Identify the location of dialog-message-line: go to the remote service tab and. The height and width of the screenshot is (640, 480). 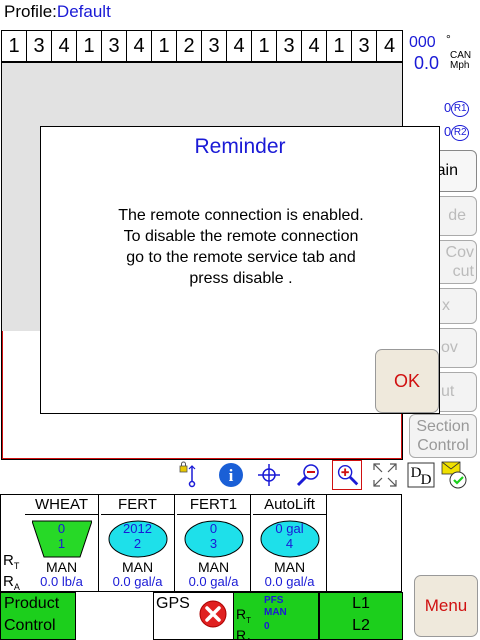
(241, 257).